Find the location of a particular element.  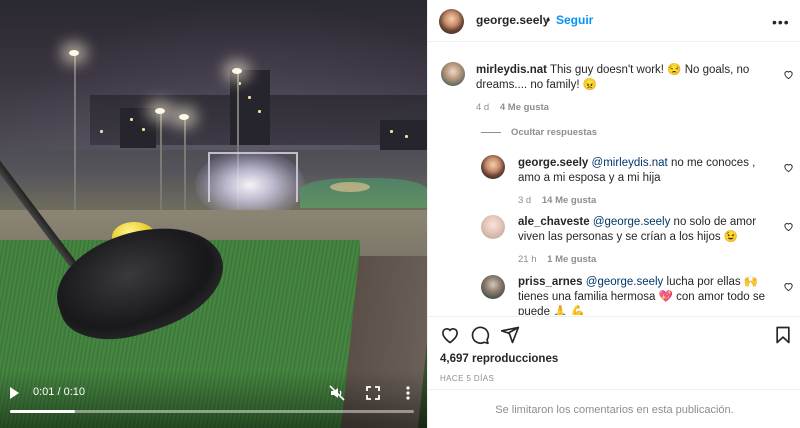

comment-username: mirleydis.nat is located at coordinates (511, 70).